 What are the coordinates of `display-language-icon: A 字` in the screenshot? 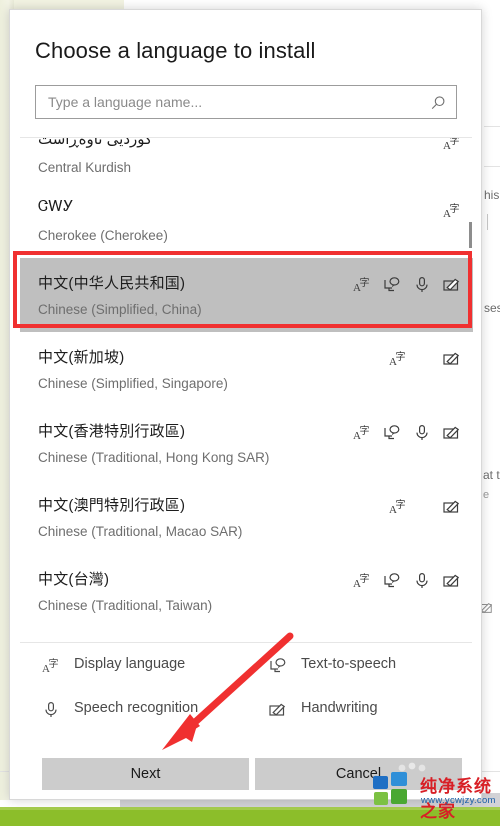 It's located at (51, 666).